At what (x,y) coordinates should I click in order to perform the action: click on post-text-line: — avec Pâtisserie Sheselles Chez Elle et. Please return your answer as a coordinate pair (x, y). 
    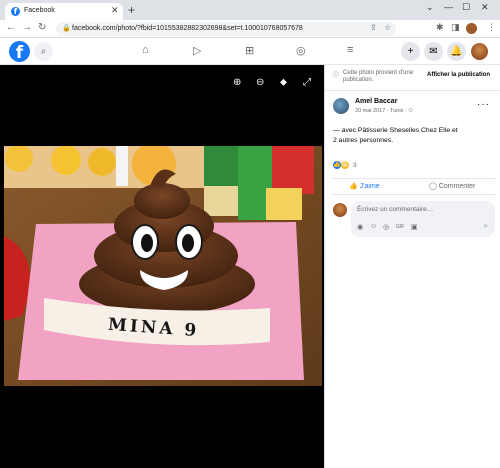
    Looking at the image, I should click on (413, 131).